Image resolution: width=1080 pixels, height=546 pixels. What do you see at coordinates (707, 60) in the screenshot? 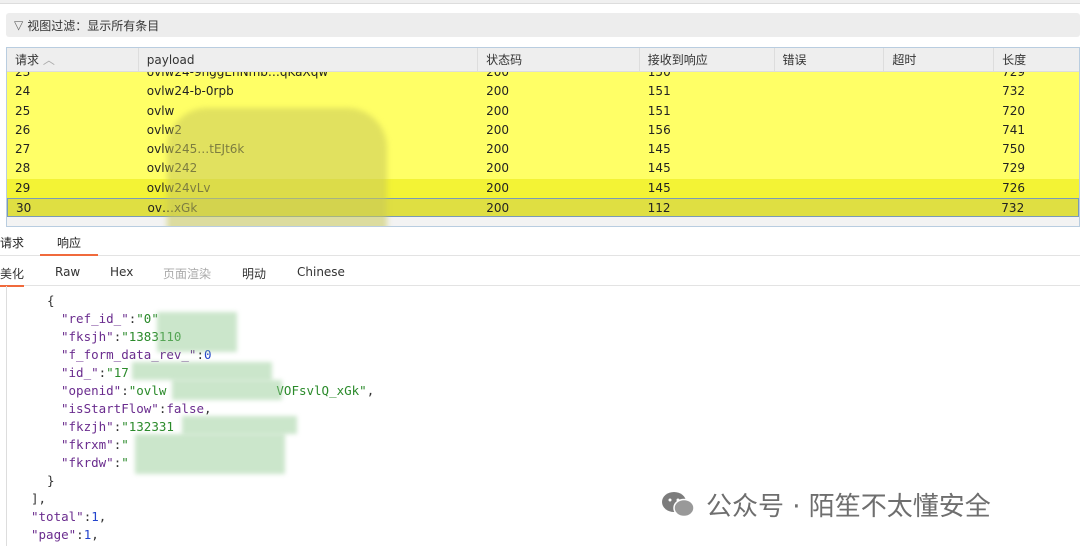
I see `col-received: 接收到响应` at bounding box center [707, 60].